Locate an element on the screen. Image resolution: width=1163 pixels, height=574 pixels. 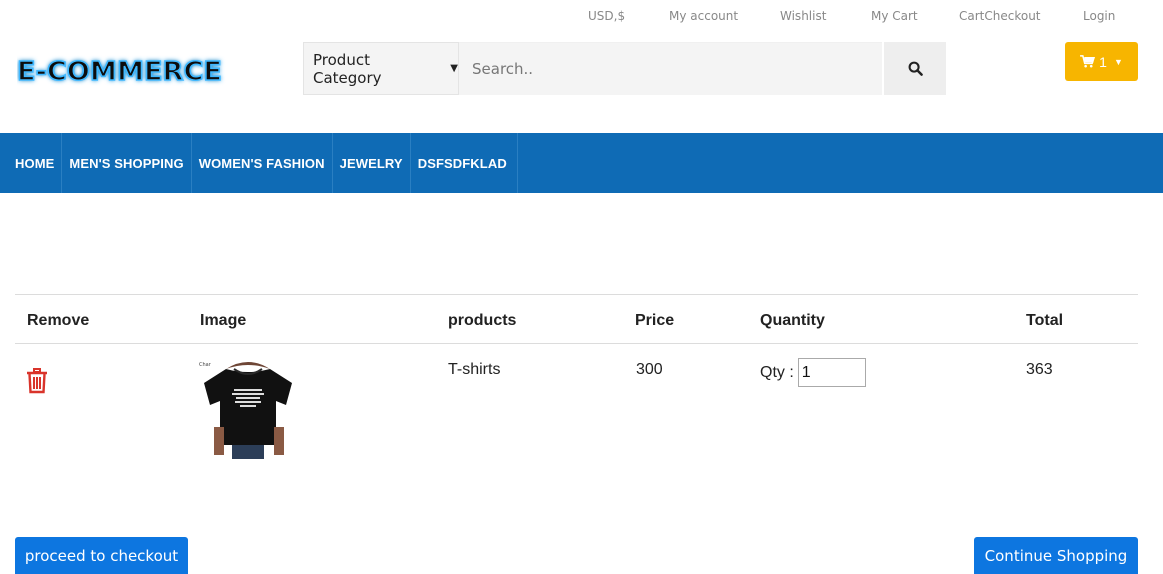
column-header-total: Total is located at coordinates (1045, 320).